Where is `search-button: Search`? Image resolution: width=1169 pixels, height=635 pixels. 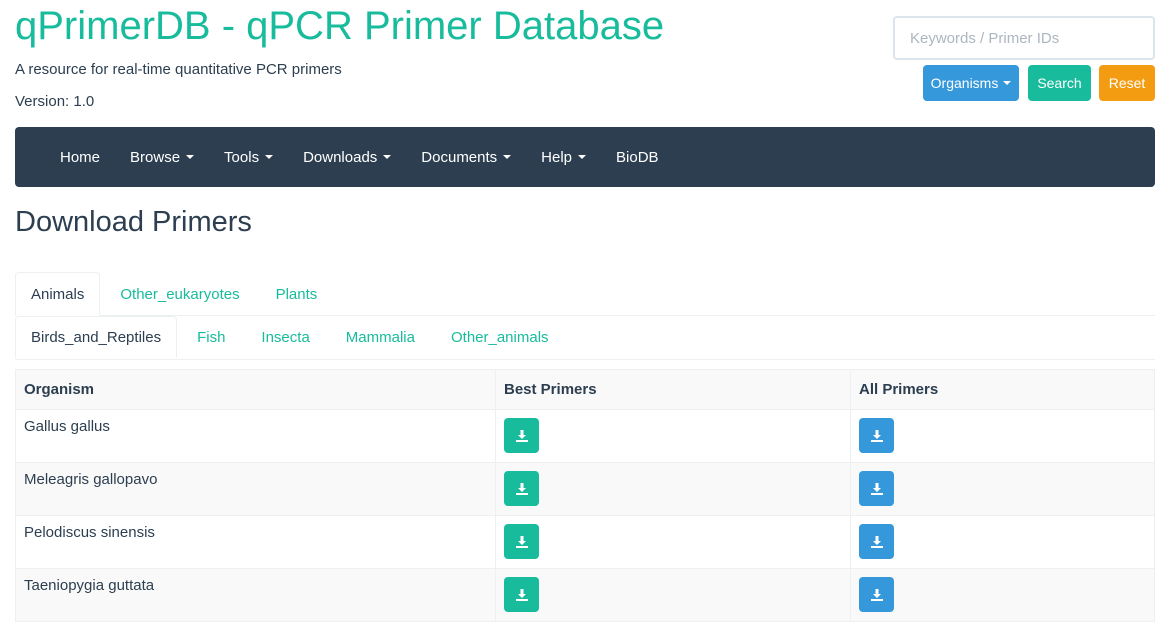
search-button: Search is located at coordinates (1059, 83).